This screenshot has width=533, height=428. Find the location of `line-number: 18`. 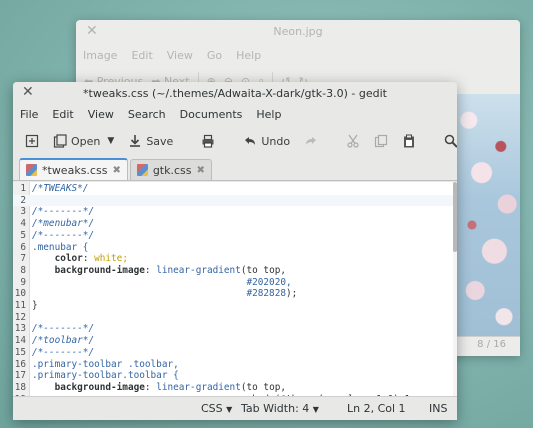

line-number: 18 is located at coordinates (20, 387).